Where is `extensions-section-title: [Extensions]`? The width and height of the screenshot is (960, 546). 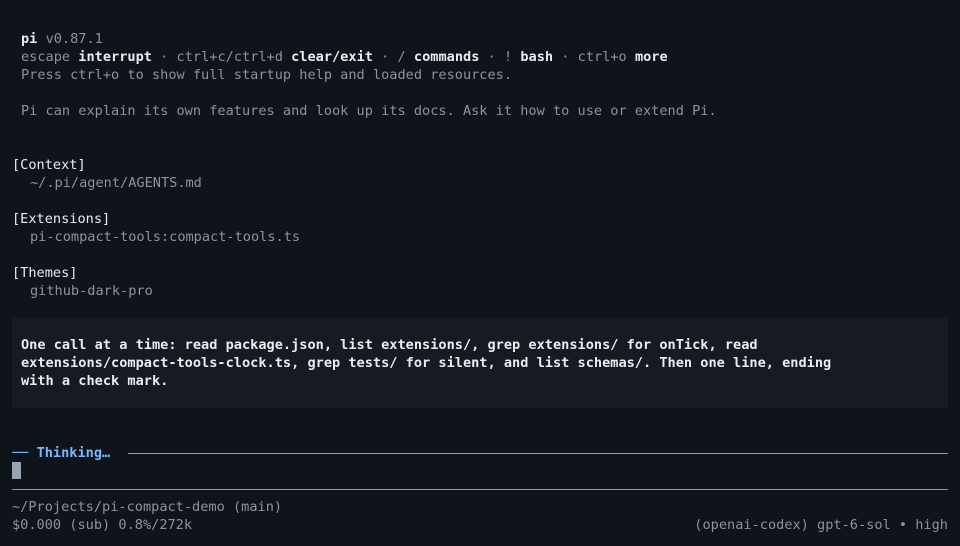
extensions-section-title: [Extensions] is located at coordinates (61, 219).